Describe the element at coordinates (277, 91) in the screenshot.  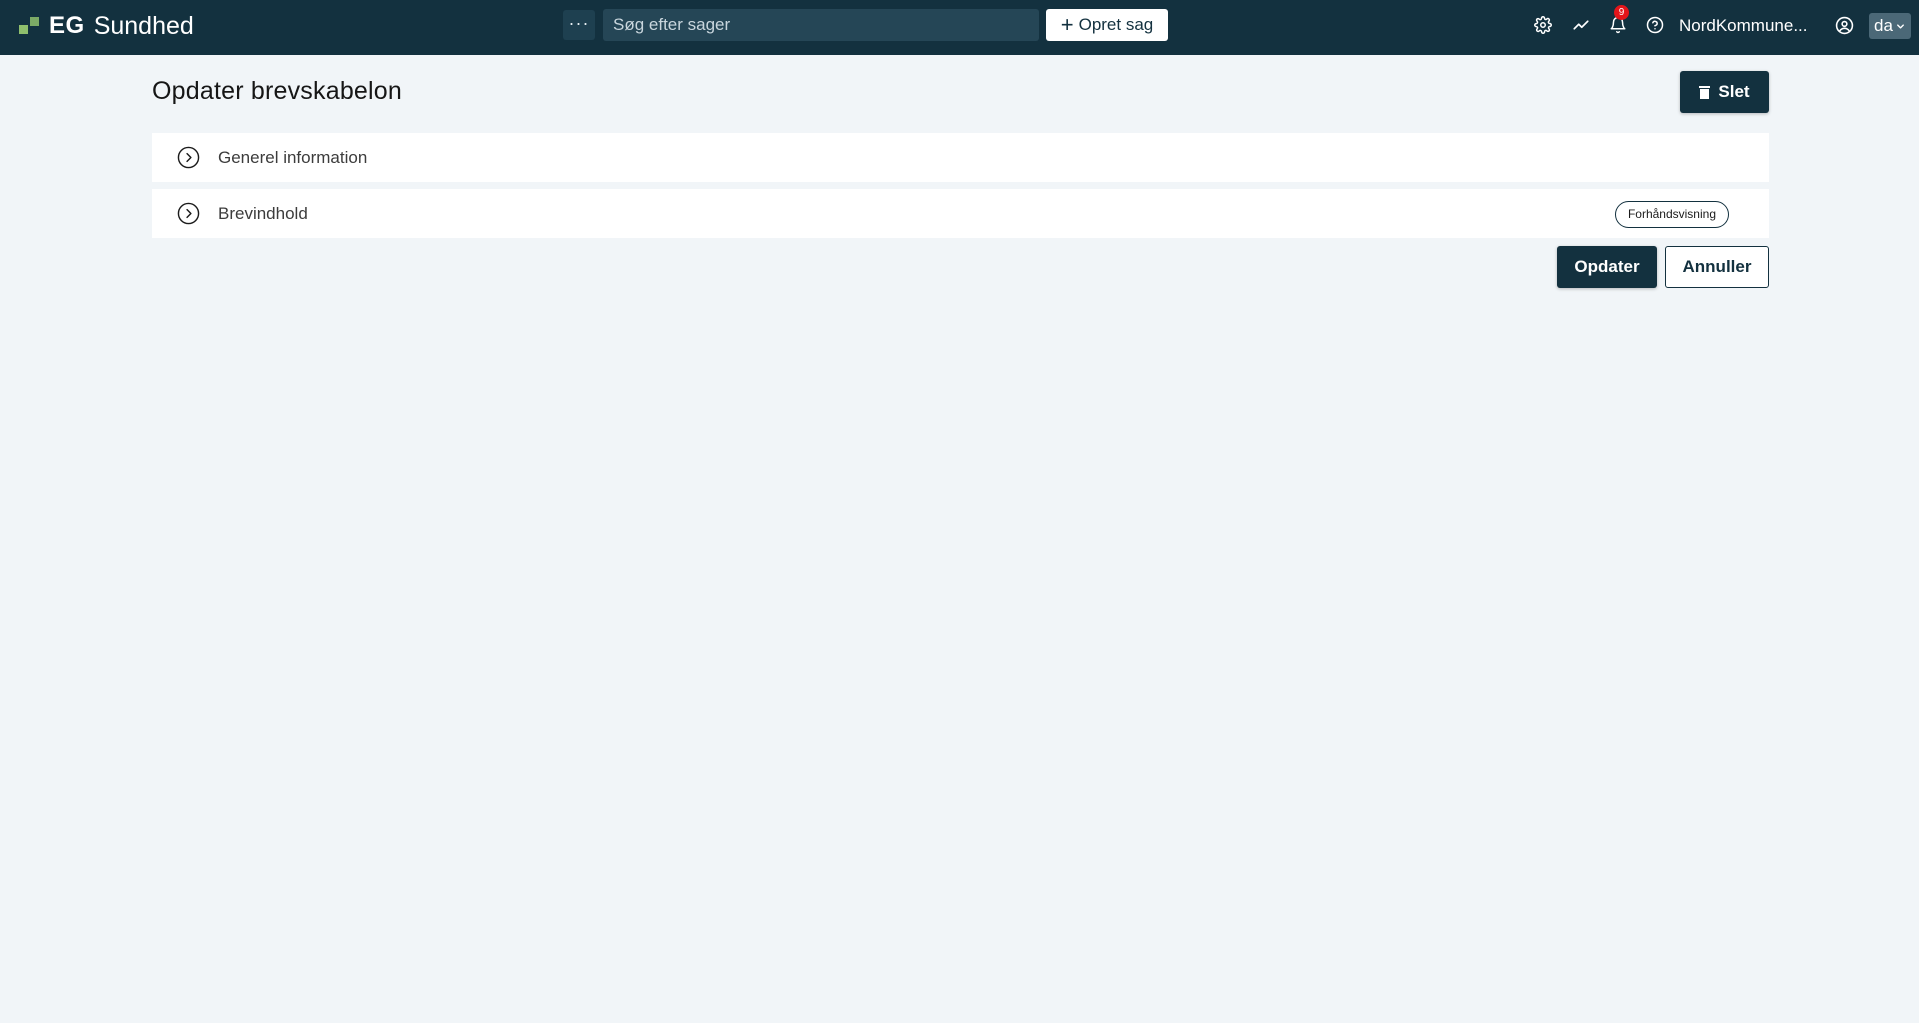
I see `page-title: Opdater brevskabelon` at that location.